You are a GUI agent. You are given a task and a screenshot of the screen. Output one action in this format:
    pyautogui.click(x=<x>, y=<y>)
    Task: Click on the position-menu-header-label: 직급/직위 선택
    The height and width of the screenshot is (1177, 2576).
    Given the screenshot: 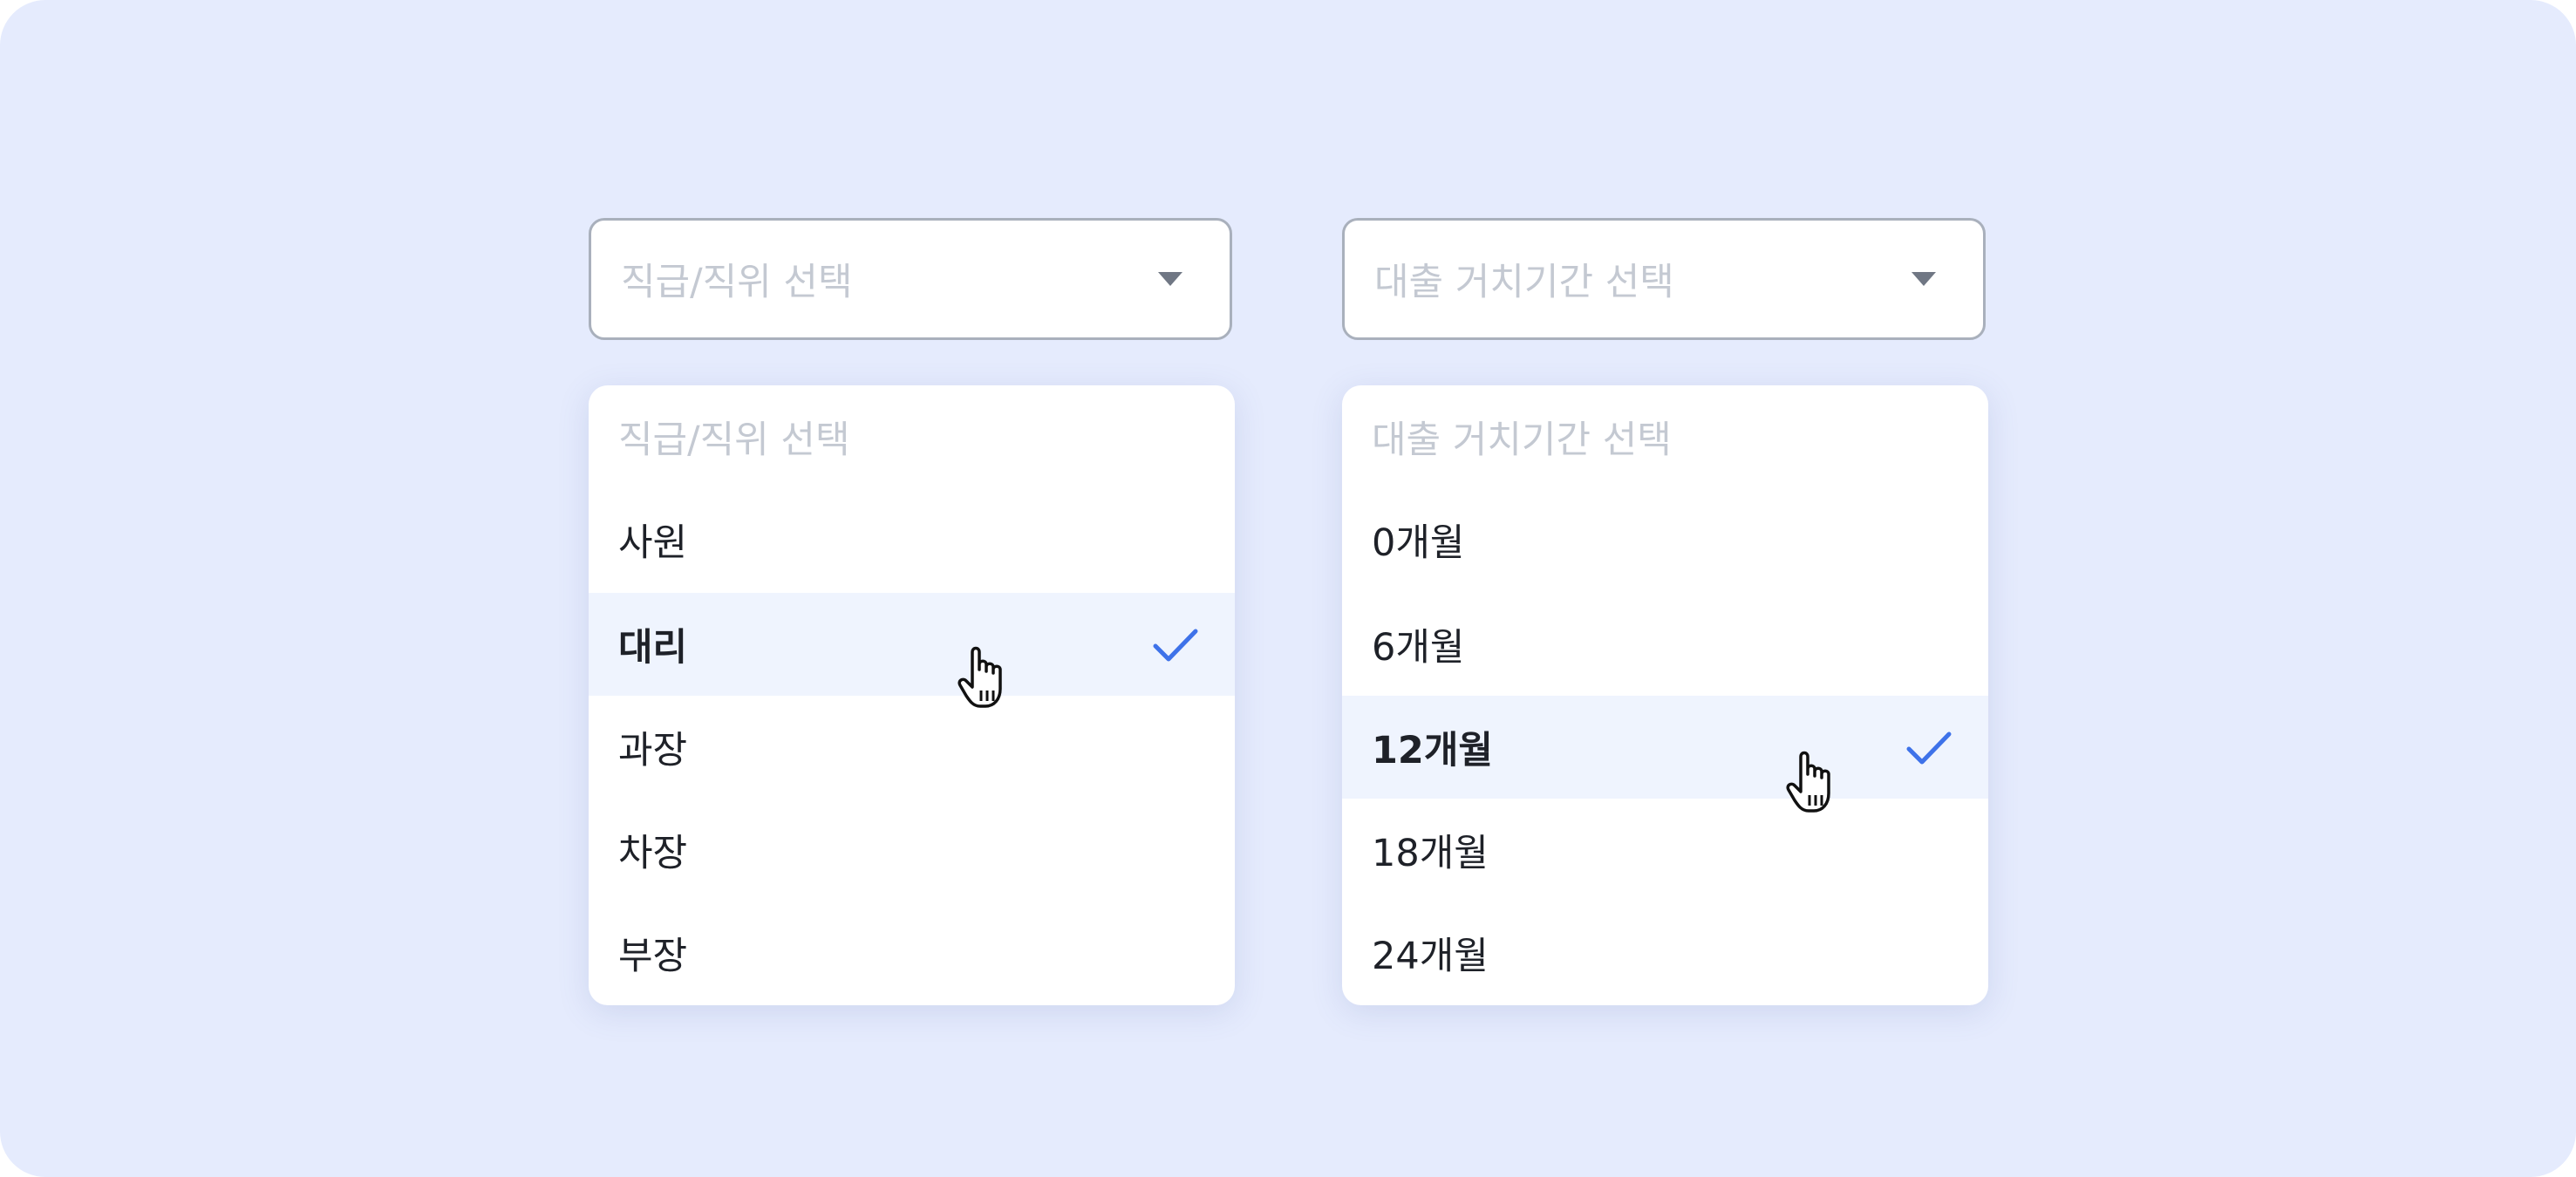 What is the action you would take?
    pyautogui.click(x=734, y=440)
    